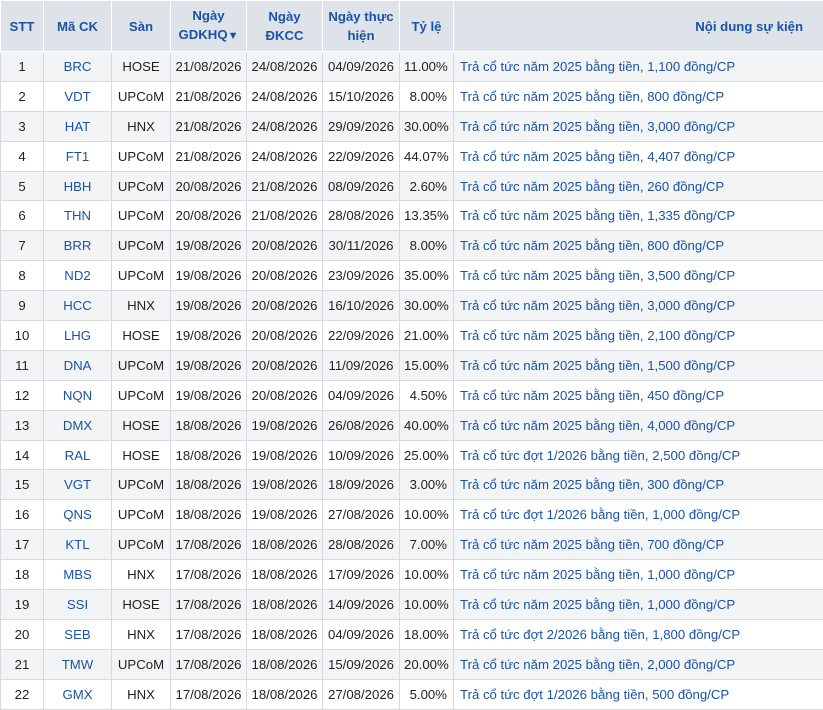 This screenshot has width=823, height=710. Describe the element at coordinates (208, 26) in the screenshot. I see `col-header-gdkhq: Ngày GDKHQ▼` at that location.